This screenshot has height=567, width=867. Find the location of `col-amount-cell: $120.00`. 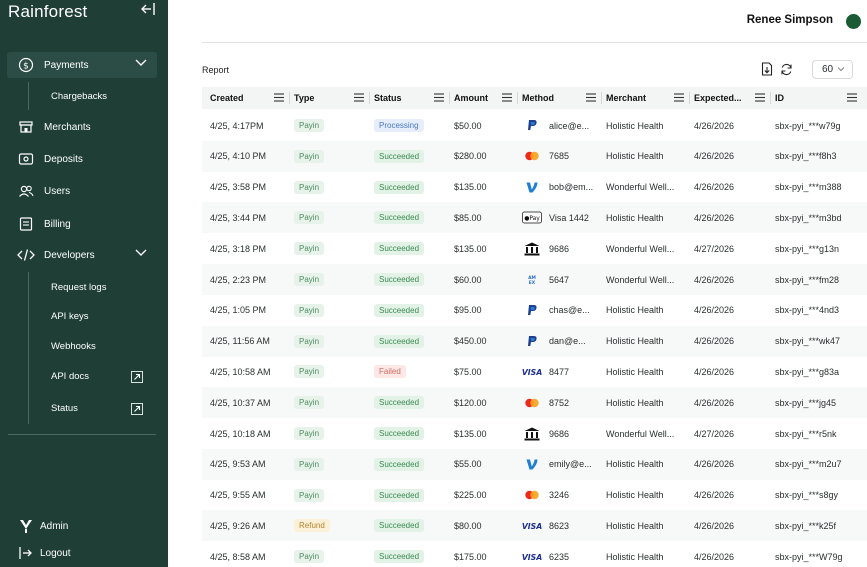

col-amount-cell: $120.00 is located at coordinates (486, 402).